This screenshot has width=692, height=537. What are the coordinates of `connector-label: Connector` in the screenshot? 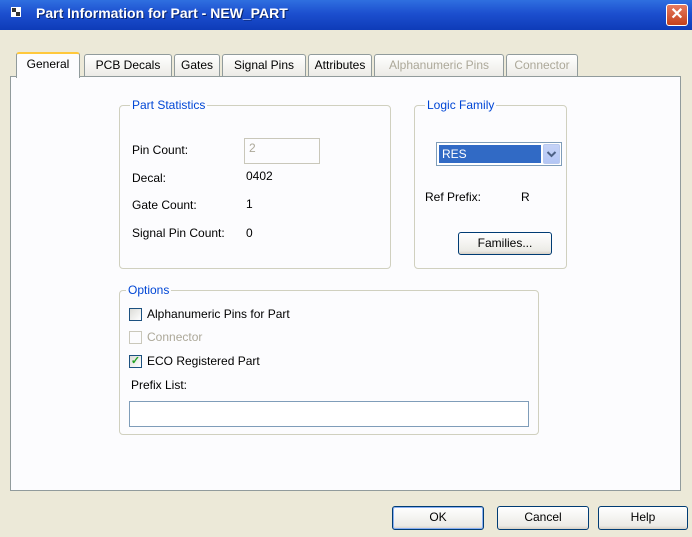 It's located at (175, 337).